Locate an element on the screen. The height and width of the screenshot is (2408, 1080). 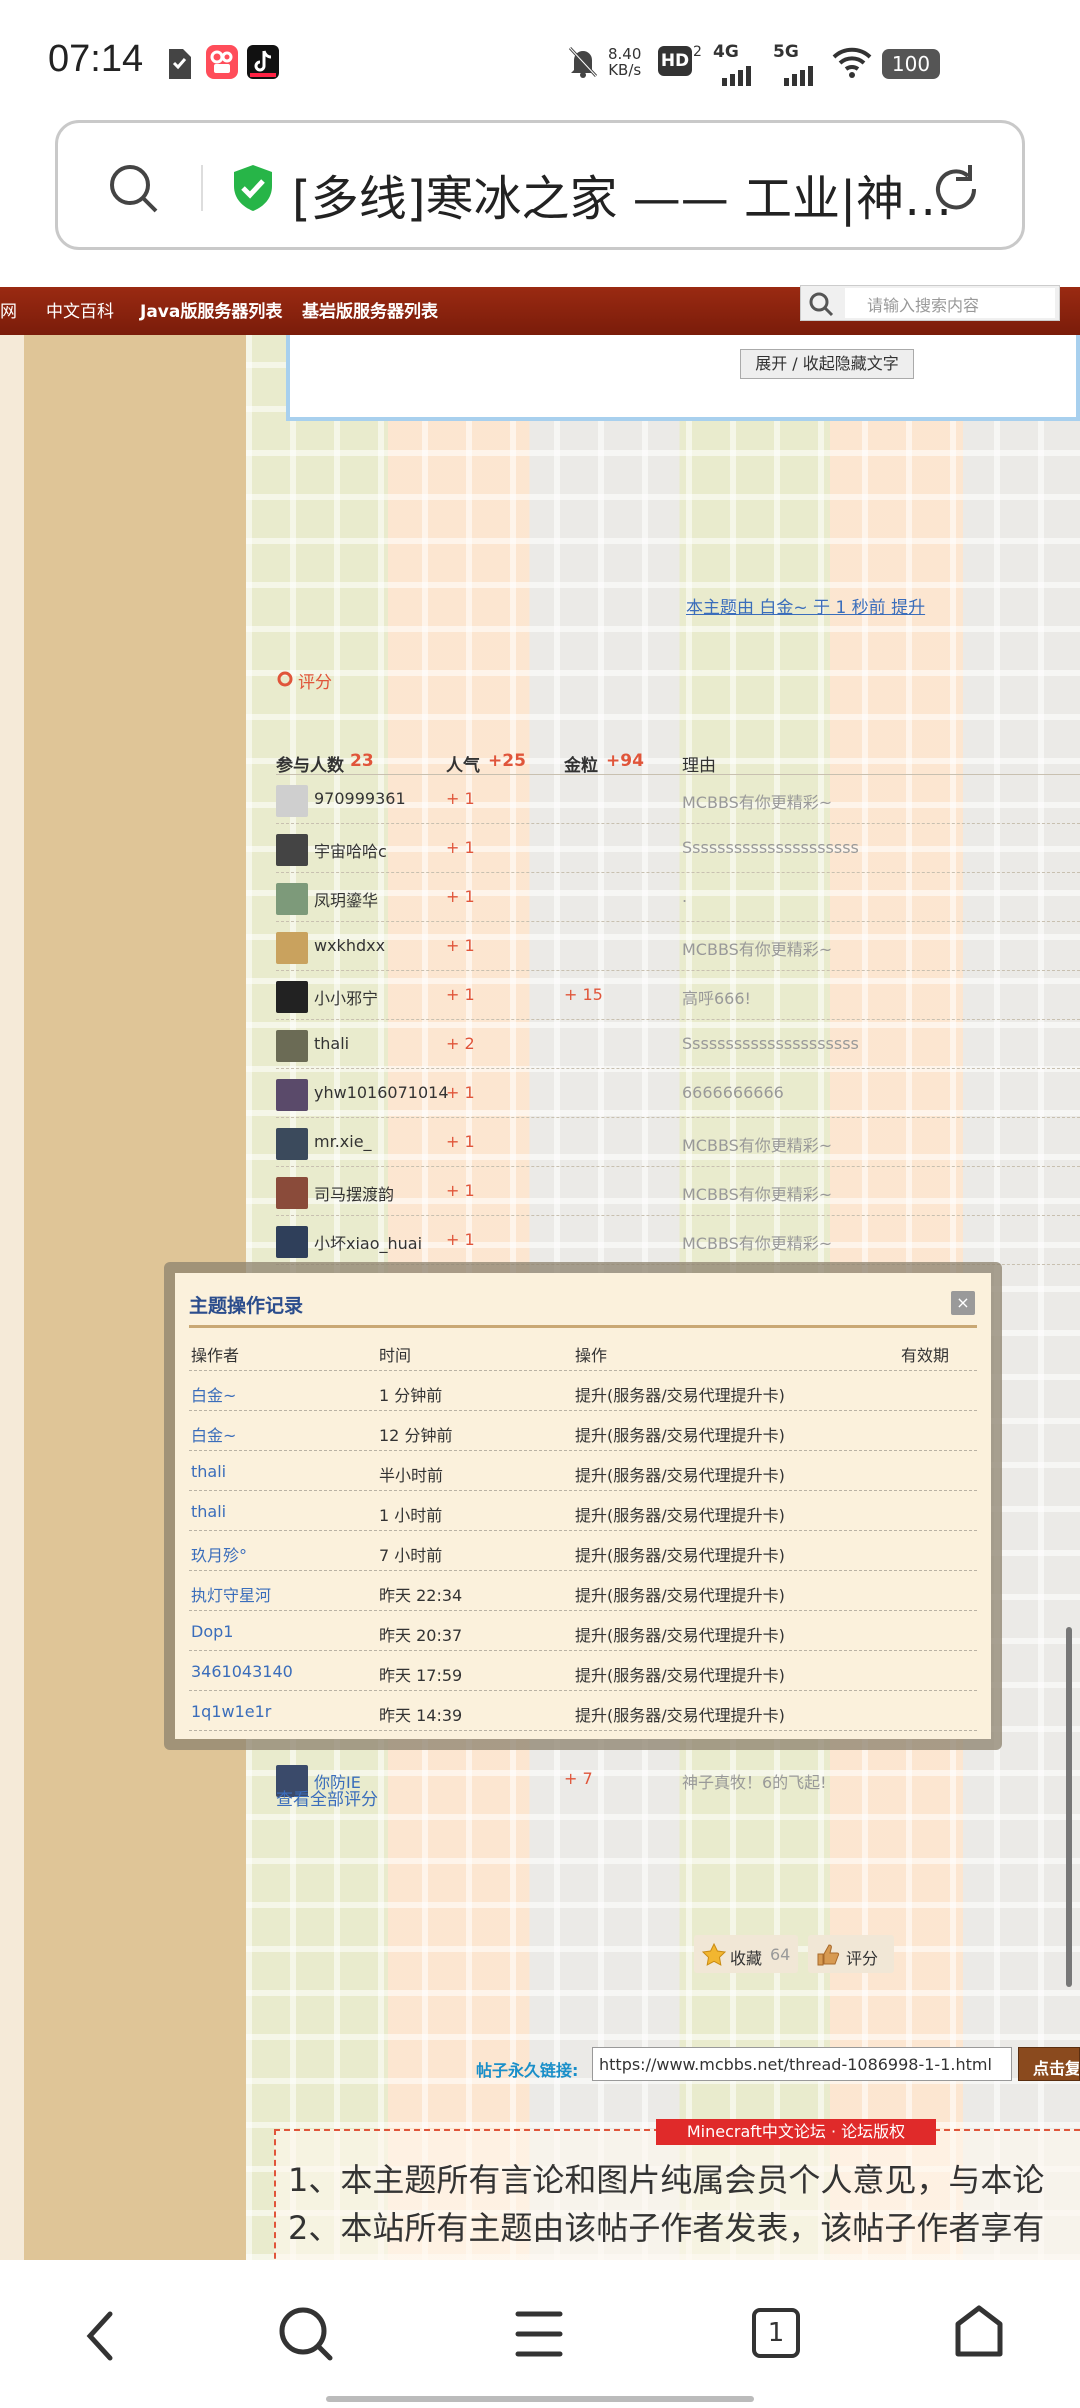
divider is located at coordinates (202, 188).